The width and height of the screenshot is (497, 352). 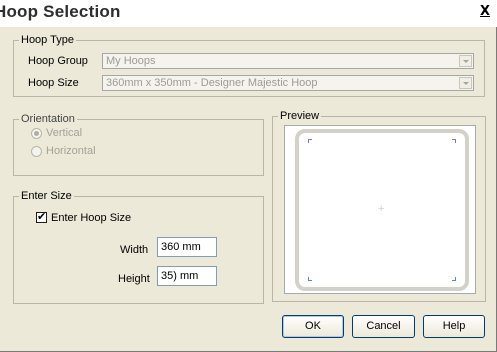 What do you see at coordinates (310, 279) in the screenshot?
I see `corner-mark-bottom-left` at bounding box center [310, 279].